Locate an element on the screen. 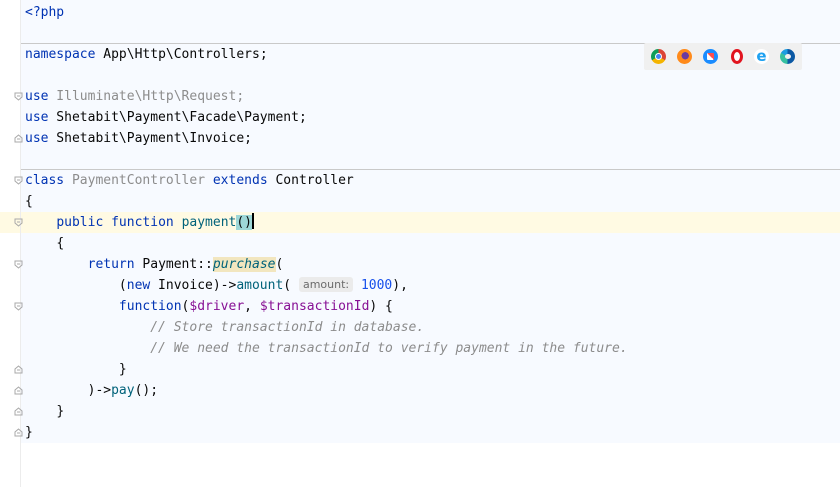 The height and width of the screenshot is (487, 840). code-line-closure-close: } is located at coordinates (122, 369).